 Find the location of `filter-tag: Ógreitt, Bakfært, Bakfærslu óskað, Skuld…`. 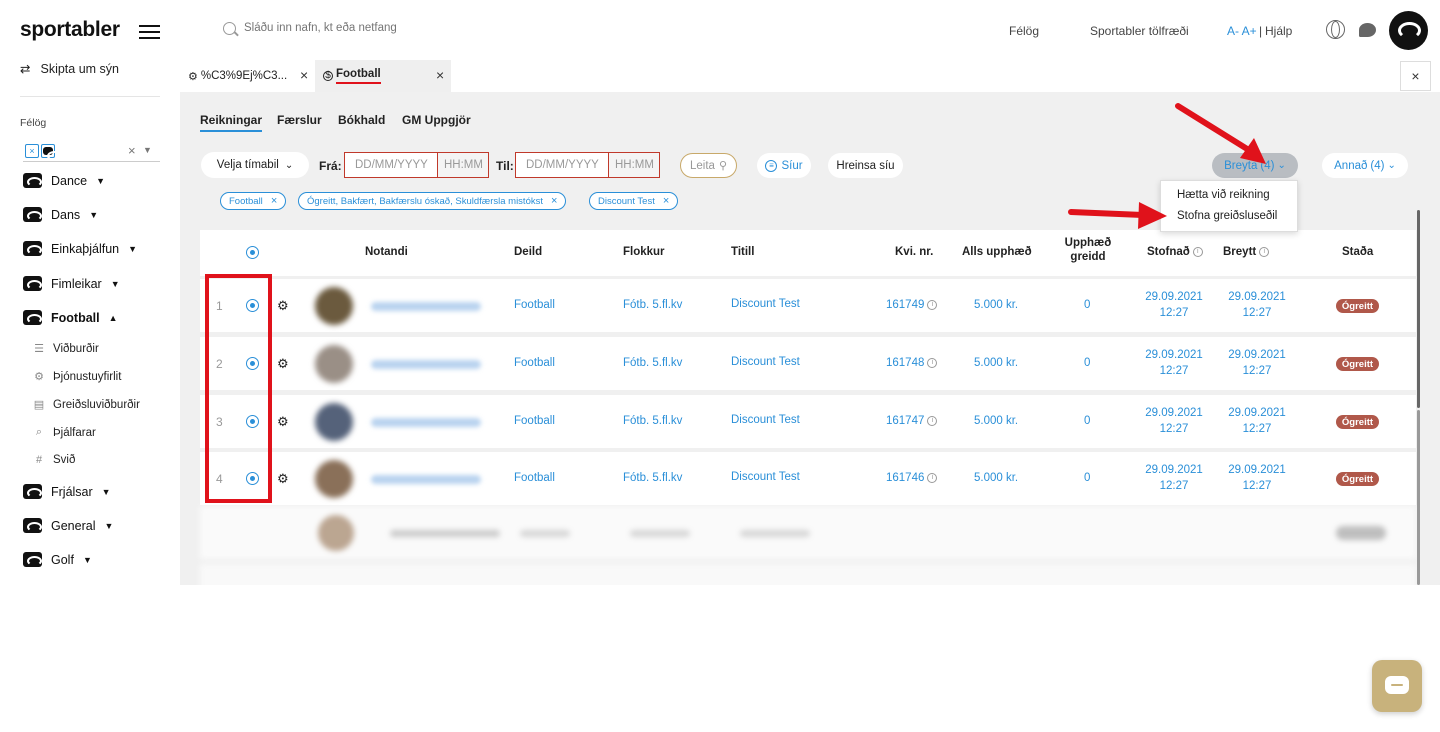

filter-tag: Ógreitt, Bakfært, Bakfærslu óskað, Skuld… is located at coordinates (432, 201).